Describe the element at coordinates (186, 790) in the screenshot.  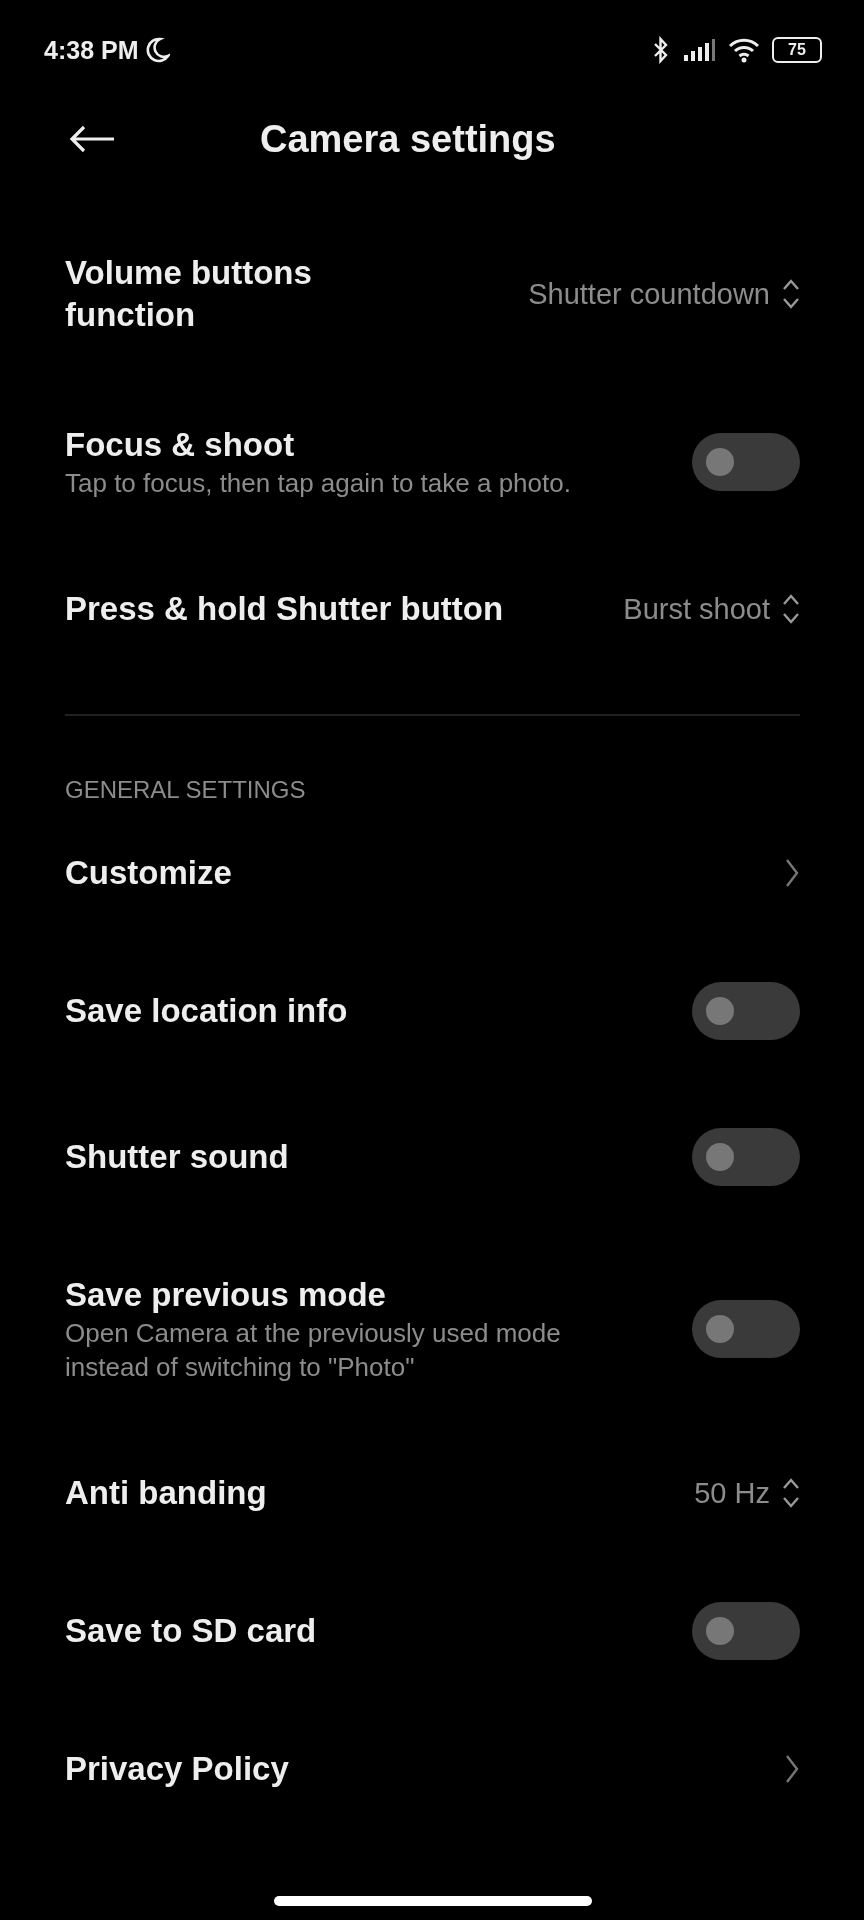
I see `section-header: GENERAL SETTINGS` at that location.